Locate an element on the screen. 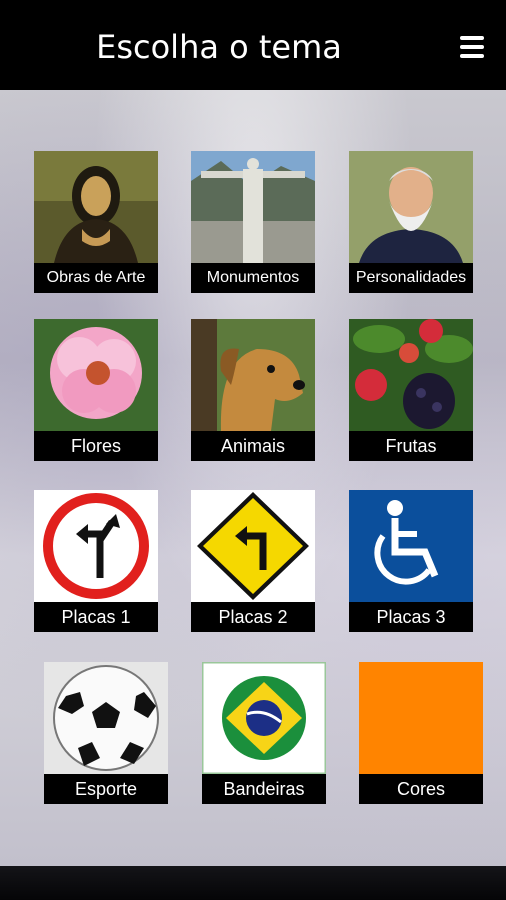 This screenshot has height=900, width=506. theme-label: Placas 3 is located at coordinates (411, 617).